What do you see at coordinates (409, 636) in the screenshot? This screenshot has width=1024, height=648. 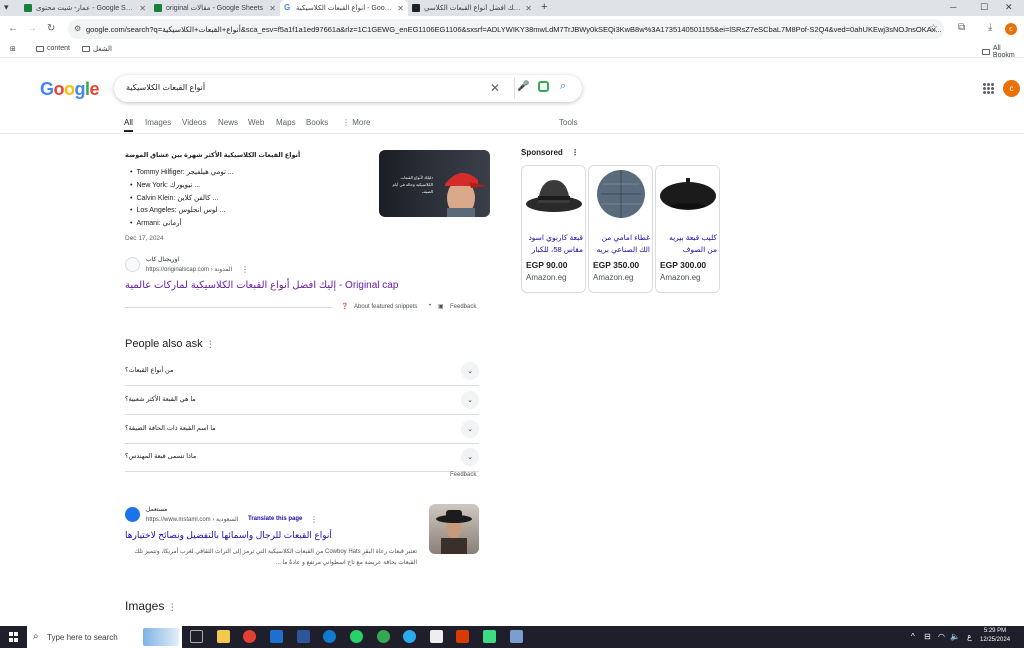 I see `telegram-icon` at bounding box center [409, 636].